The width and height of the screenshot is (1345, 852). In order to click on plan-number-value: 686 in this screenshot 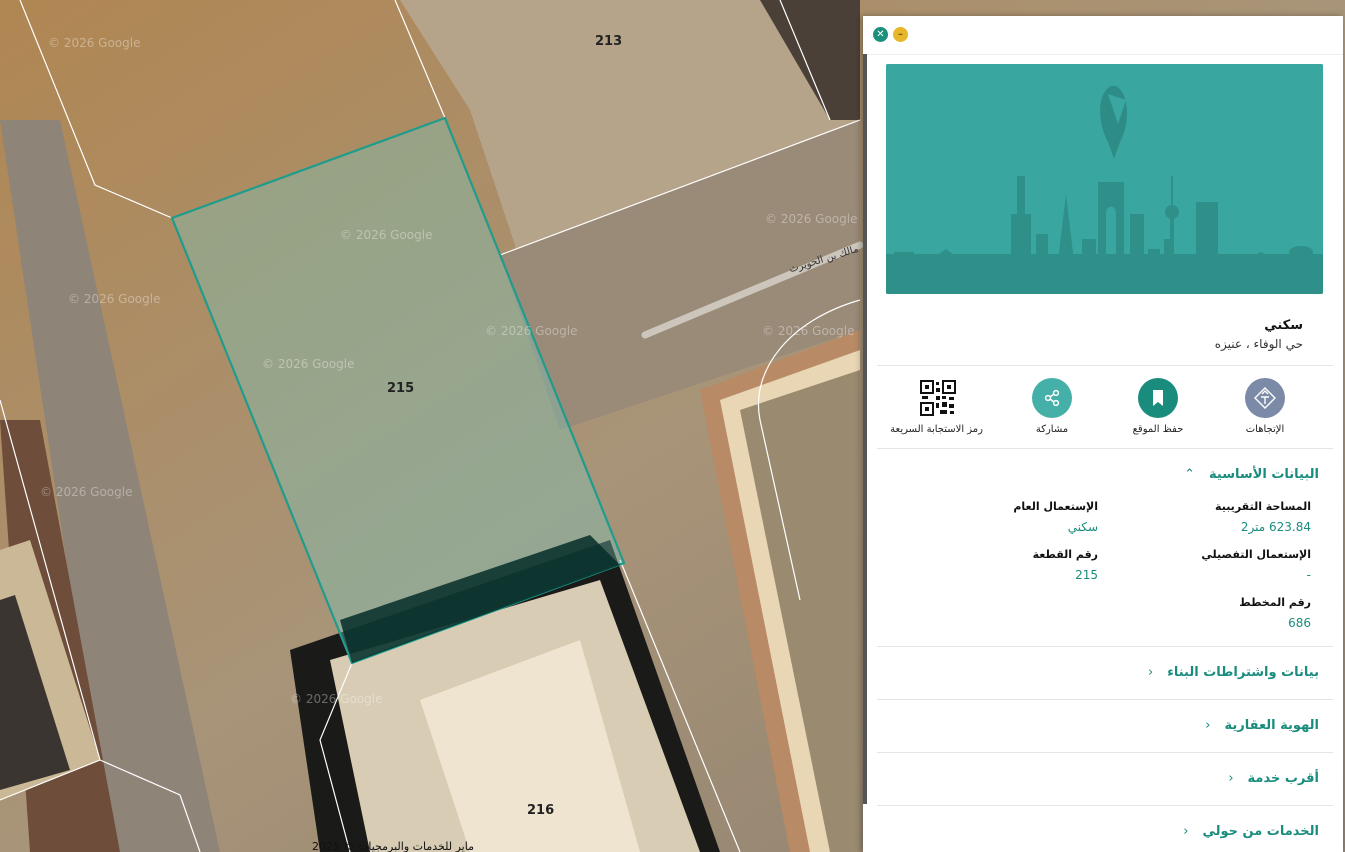, I will do `click(1299, 623)`.